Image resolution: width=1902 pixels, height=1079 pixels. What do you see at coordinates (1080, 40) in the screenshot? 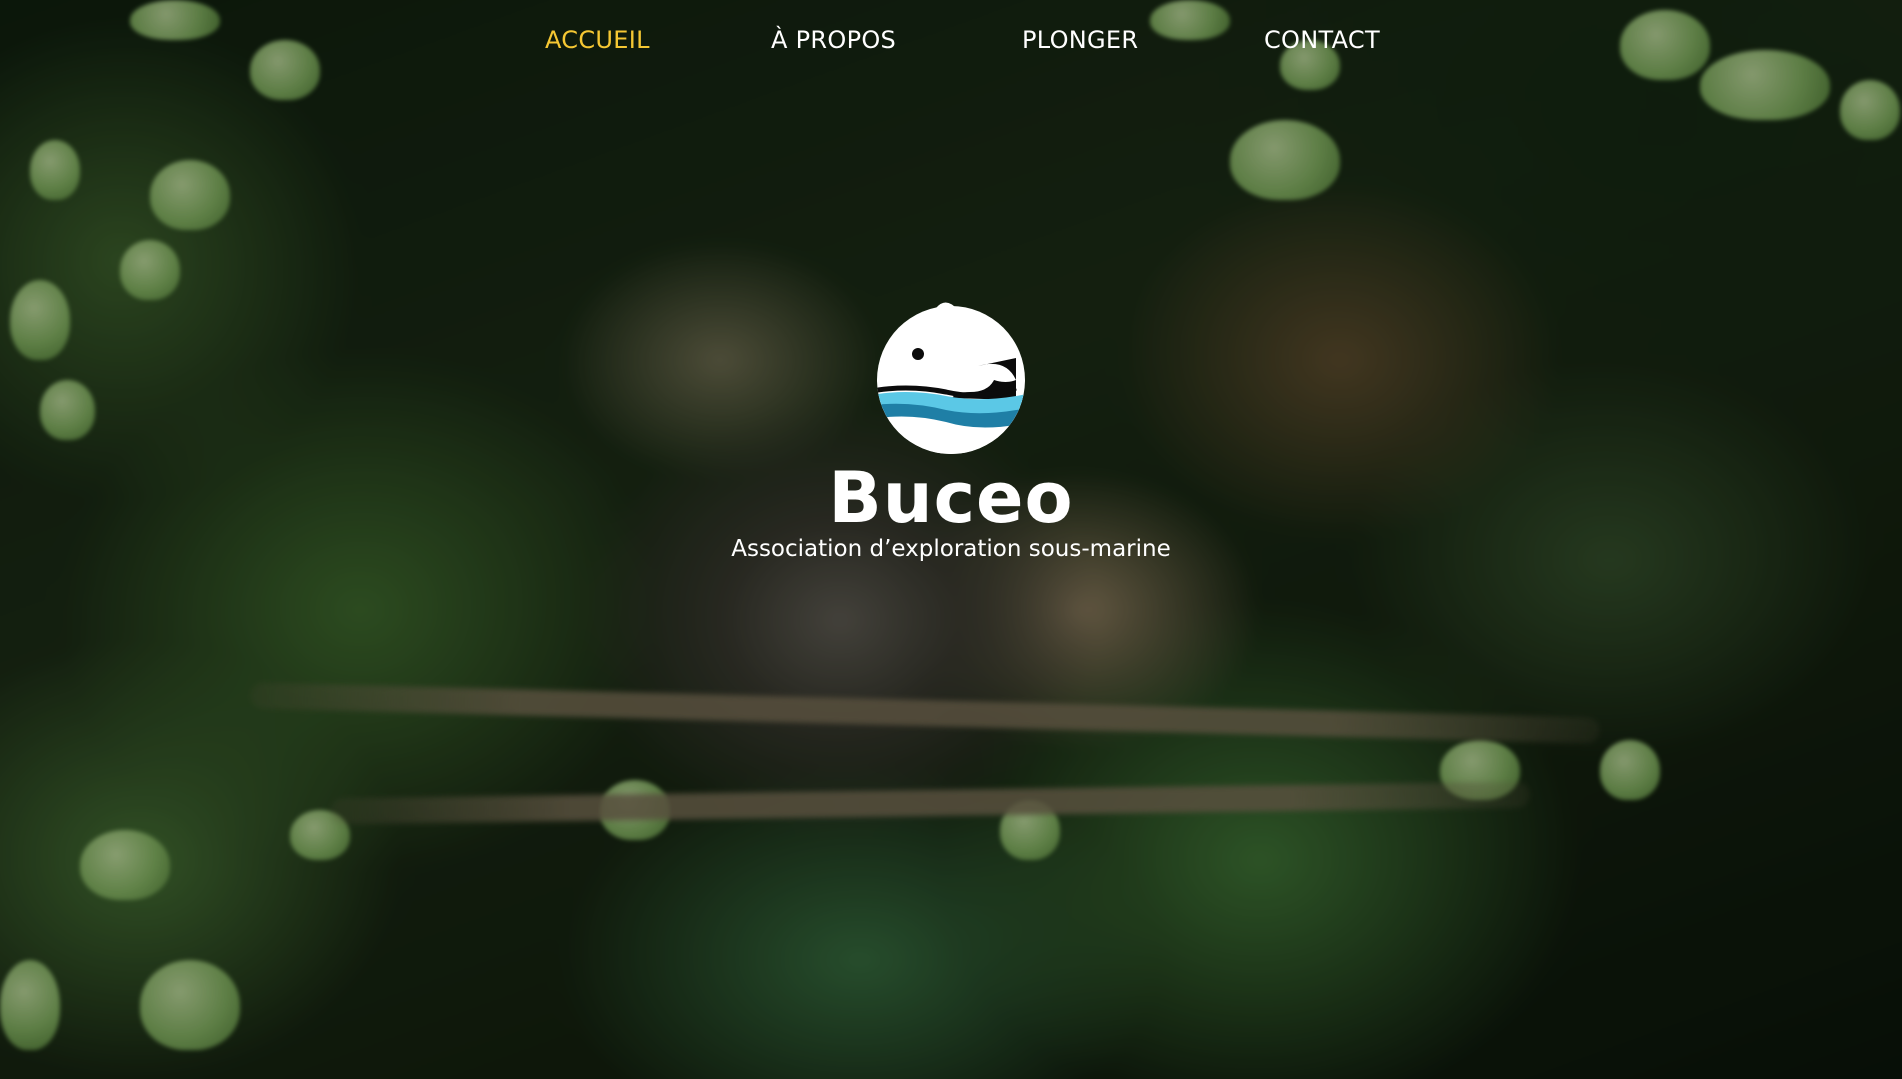
I see `nav-item-plonger: PLONGER` at bounding box center [1080, 40].